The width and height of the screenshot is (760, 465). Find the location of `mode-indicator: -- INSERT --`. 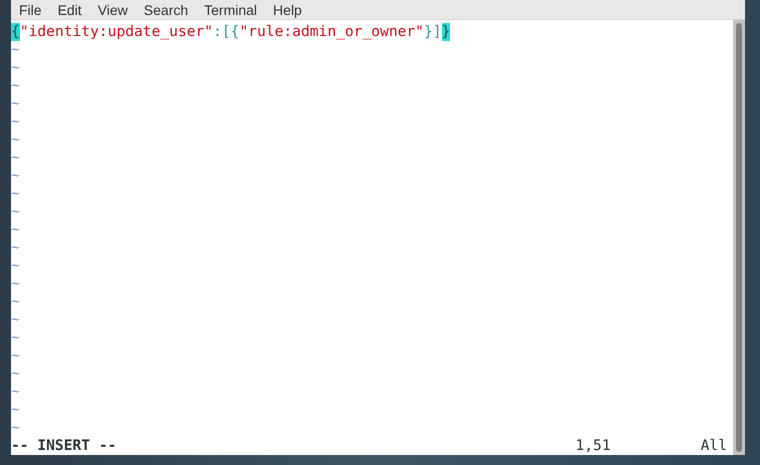

mode-indicator: -- INSERT -- is located at coordinates (63, 446).